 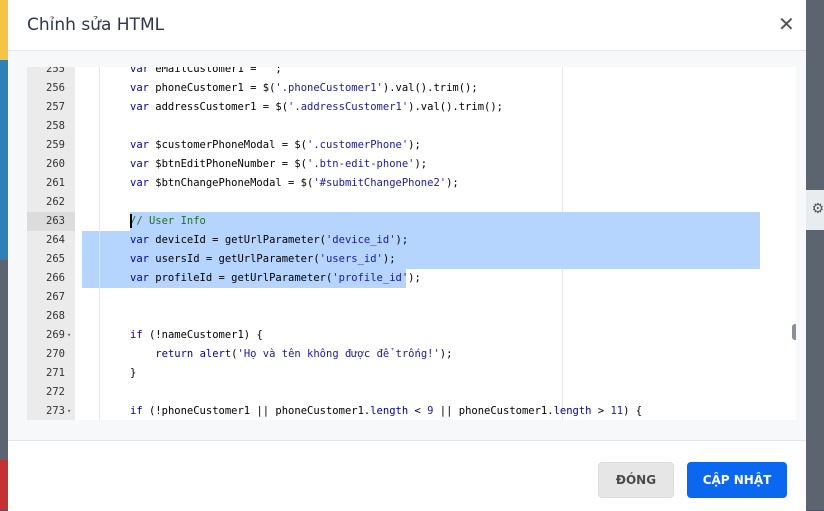 I want to click on line-number: 271, so click(x=55, y=373).